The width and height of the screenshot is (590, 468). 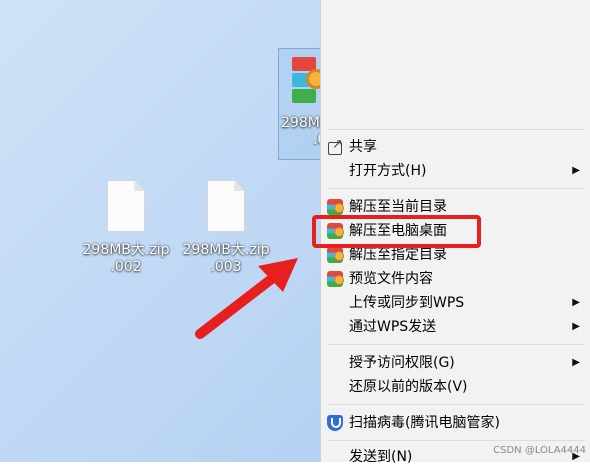 What do you see at coordinates (388, 171) in the screenshot?
I see `menu-item-label: 打开方式(H)` at bounding box center [388, 171].